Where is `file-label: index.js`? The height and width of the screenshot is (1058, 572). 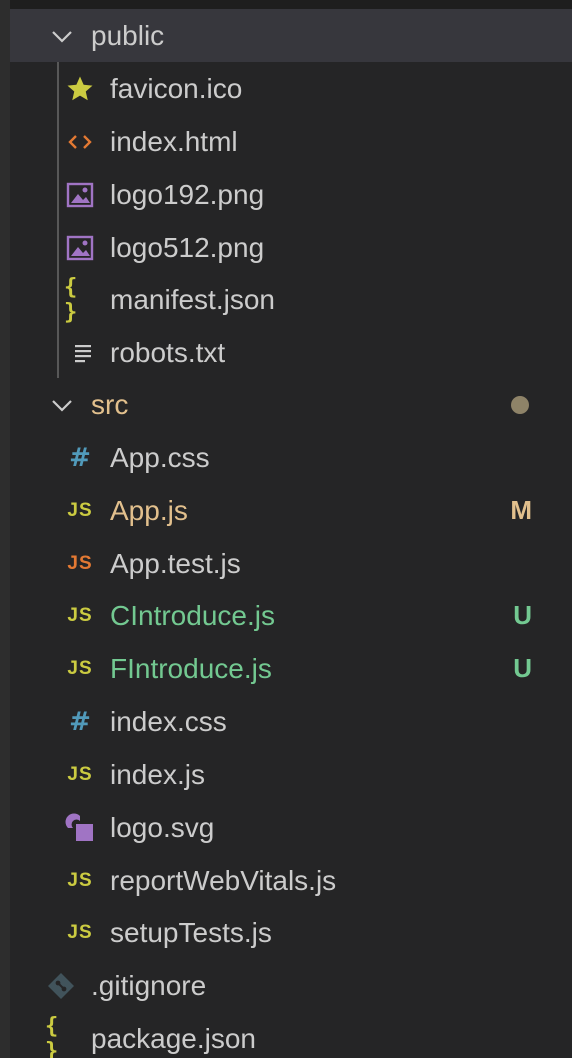 file-label: index.js is located at coordinates (157, 774).